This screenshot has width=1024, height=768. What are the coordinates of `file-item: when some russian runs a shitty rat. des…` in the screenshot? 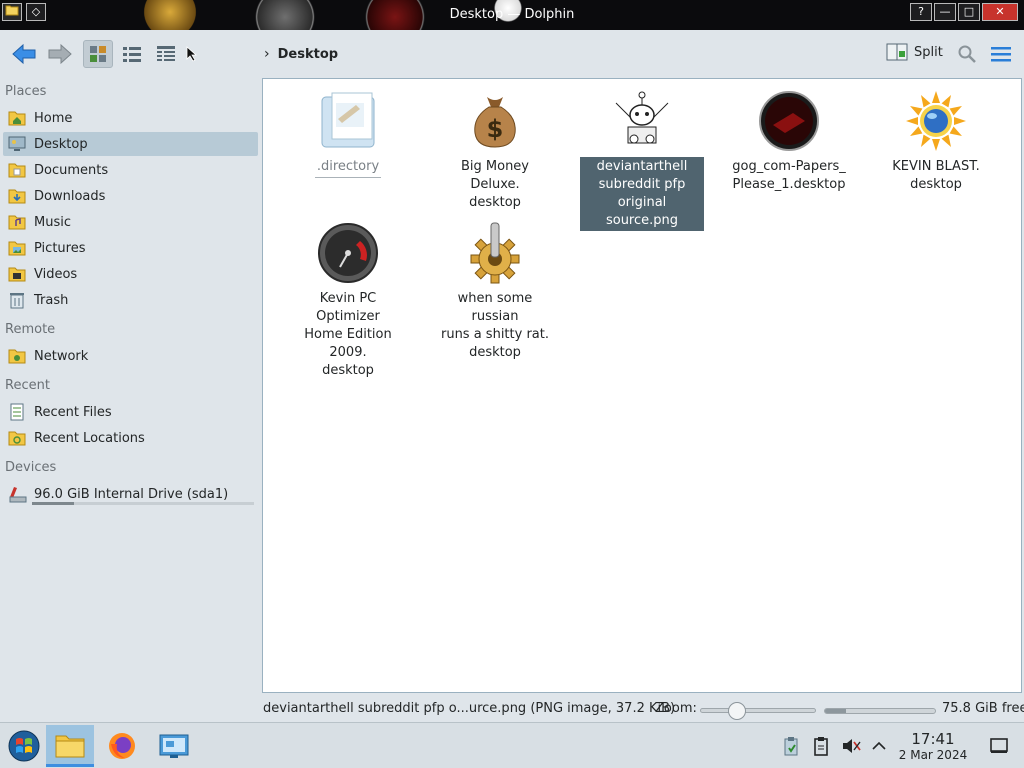 It's located at (495, 292).